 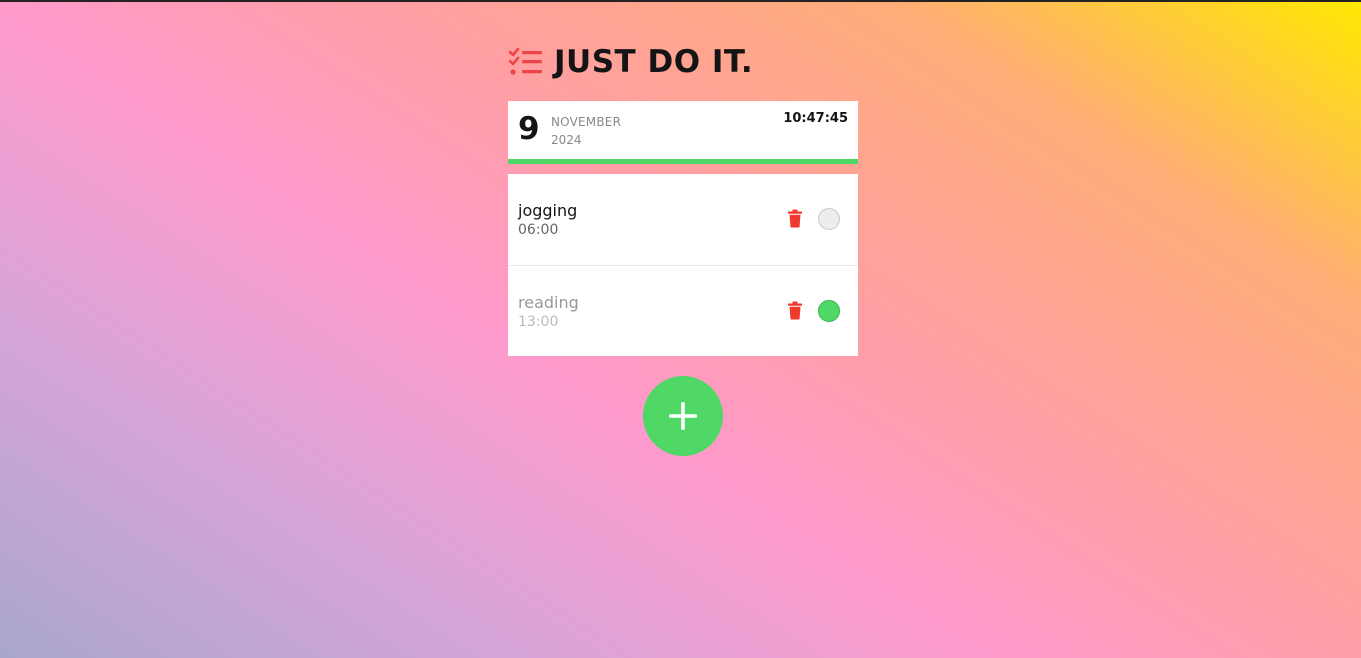 I want to click on task-name: reading, so click(x=548, y=302).